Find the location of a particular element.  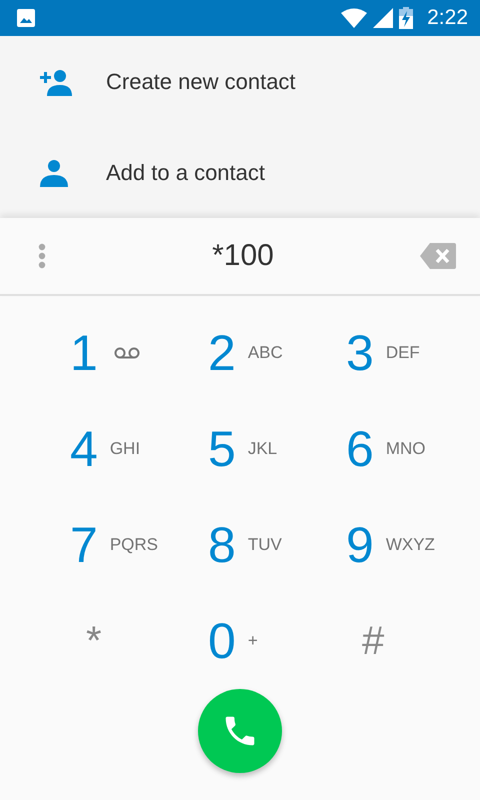

voicemail-icon is located at coordinates (127, 353).